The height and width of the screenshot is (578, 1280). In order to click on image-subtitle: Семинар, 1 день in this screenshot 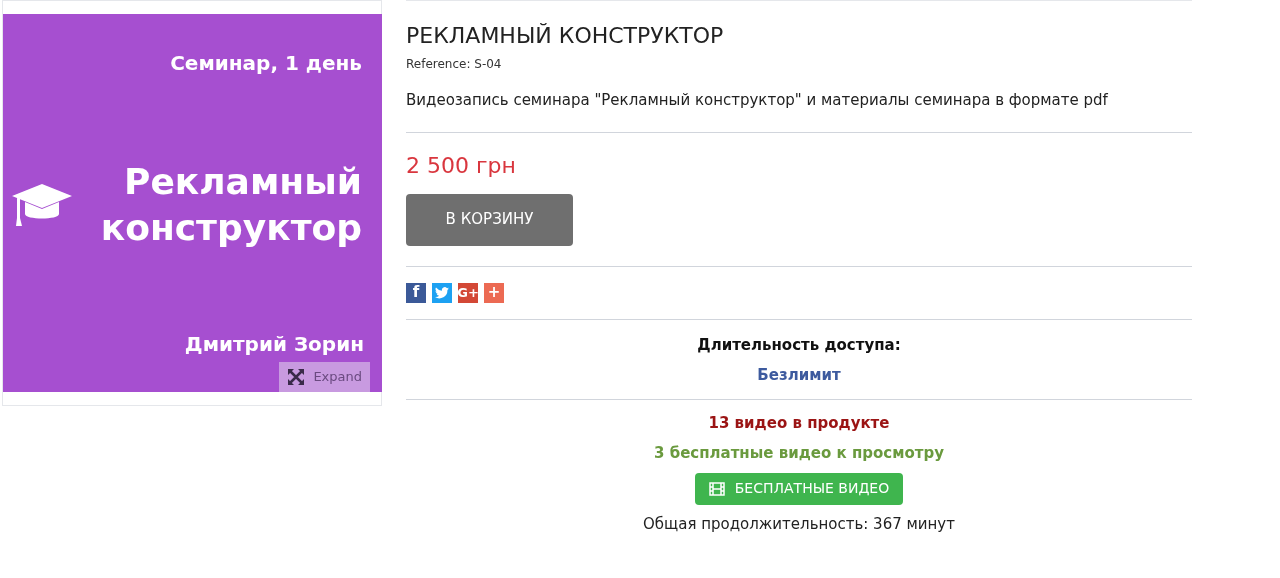, I will do `click(266, 63)`.